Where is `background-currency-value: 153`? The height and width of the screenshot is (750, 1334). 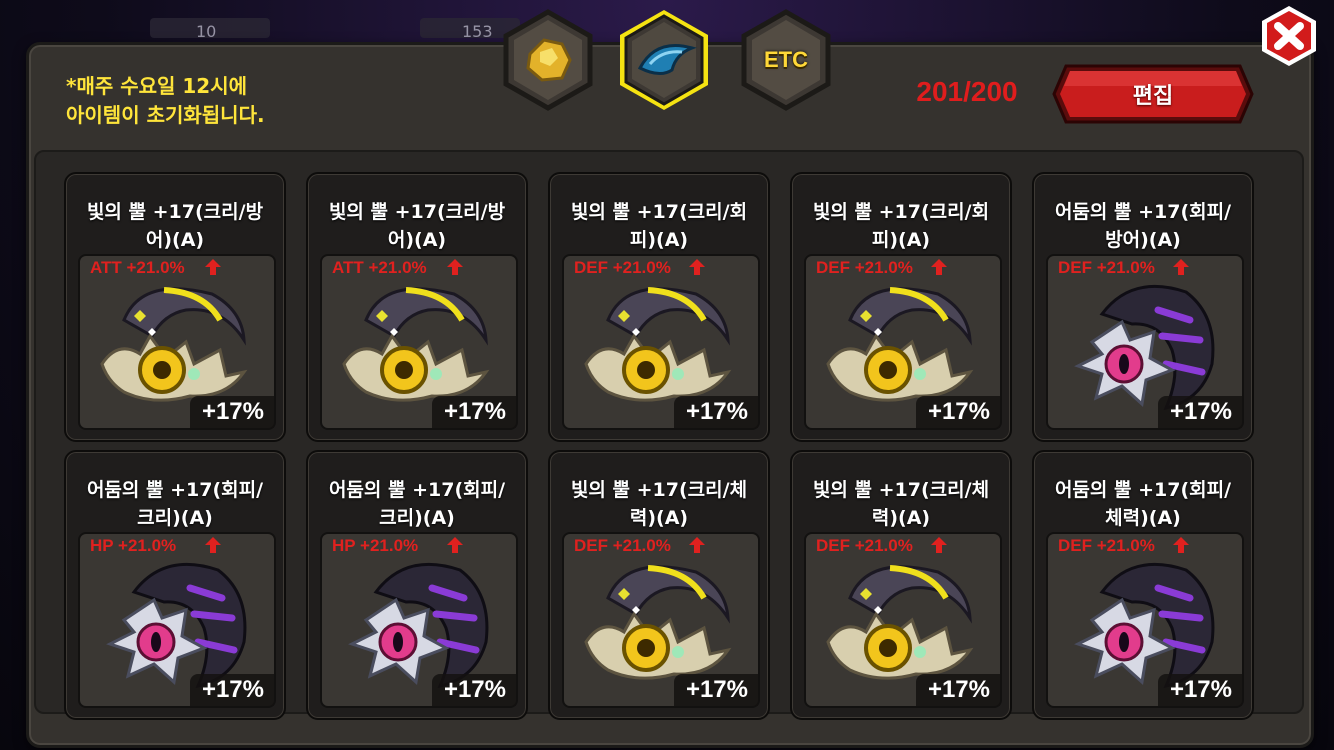 background-currency-value: 153 is located at coordinates (477, 31).